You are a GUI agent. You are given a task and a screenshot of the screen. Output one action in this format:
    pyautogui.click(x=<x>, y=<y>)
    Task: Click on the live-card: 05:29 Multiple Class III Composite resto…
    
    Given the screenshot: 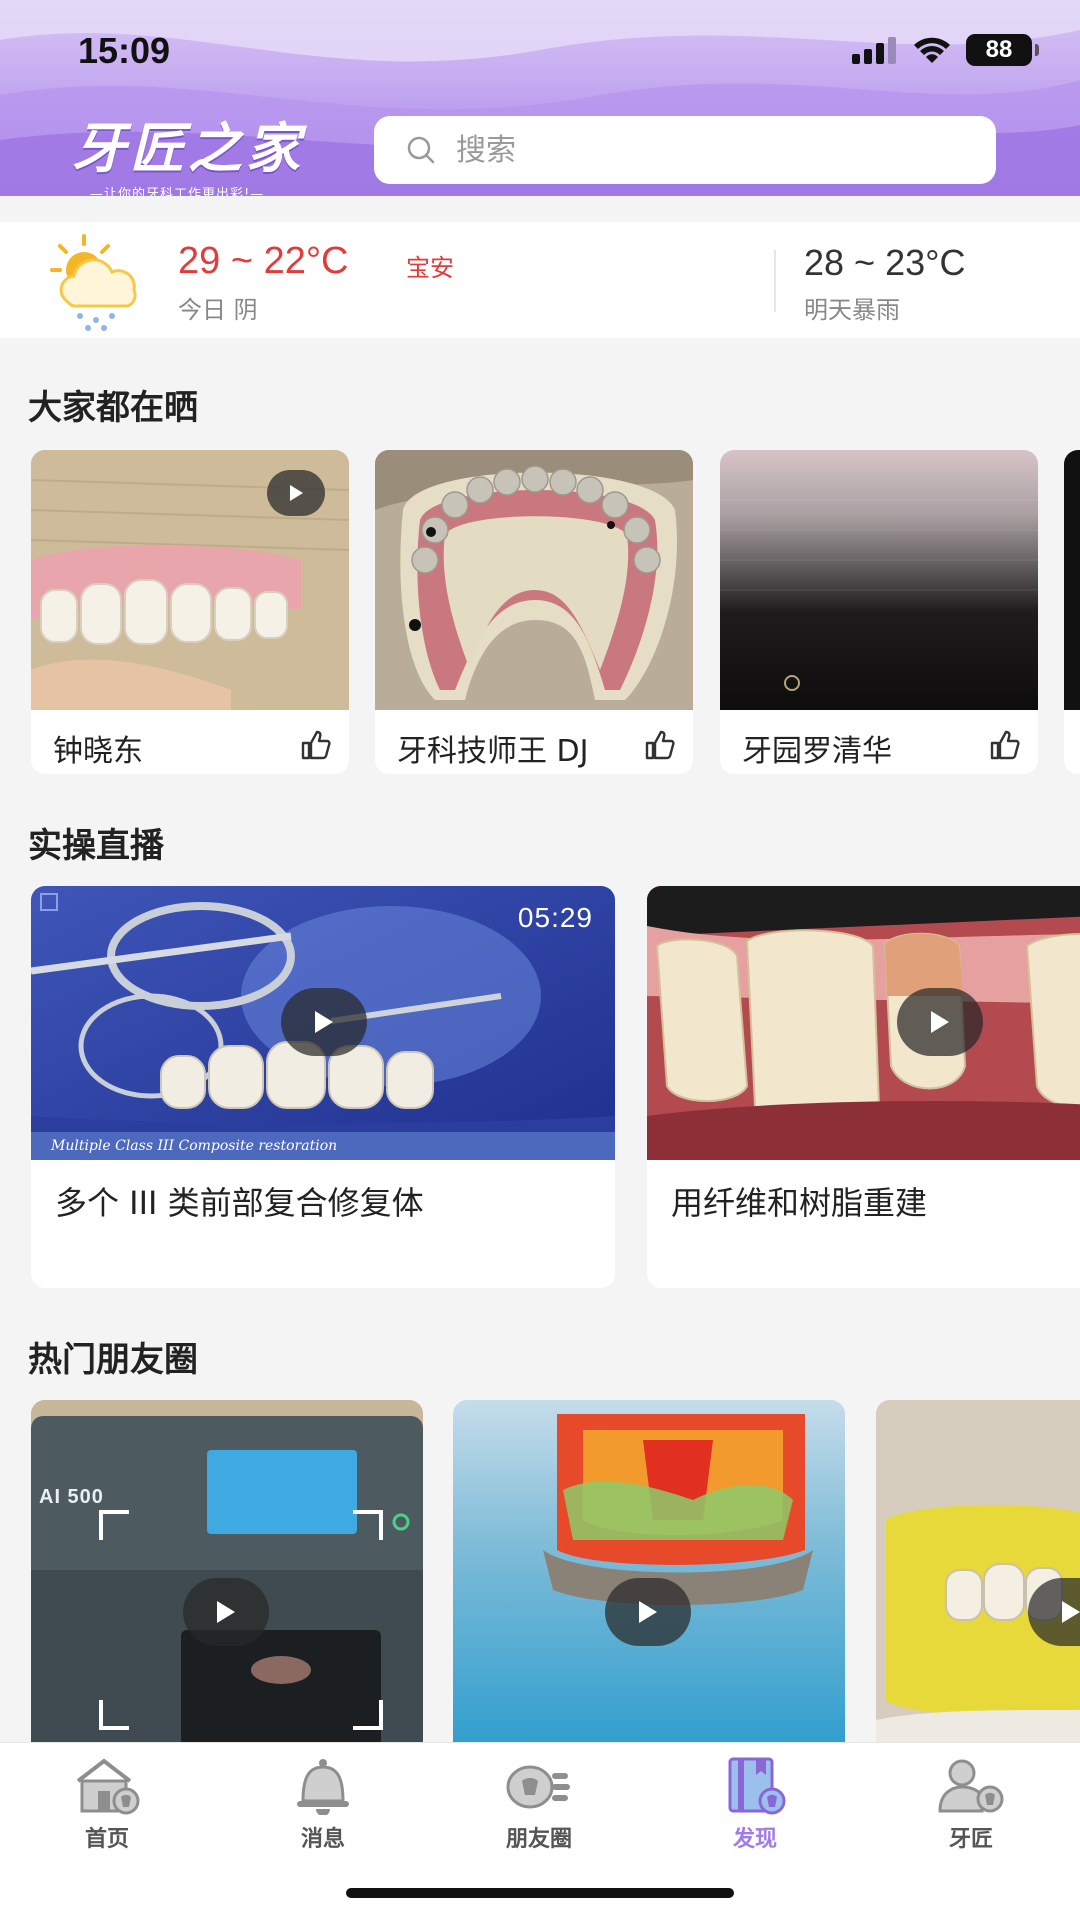 What is the action you would take?
    pyautogui.click(x=323, y=1087)
    